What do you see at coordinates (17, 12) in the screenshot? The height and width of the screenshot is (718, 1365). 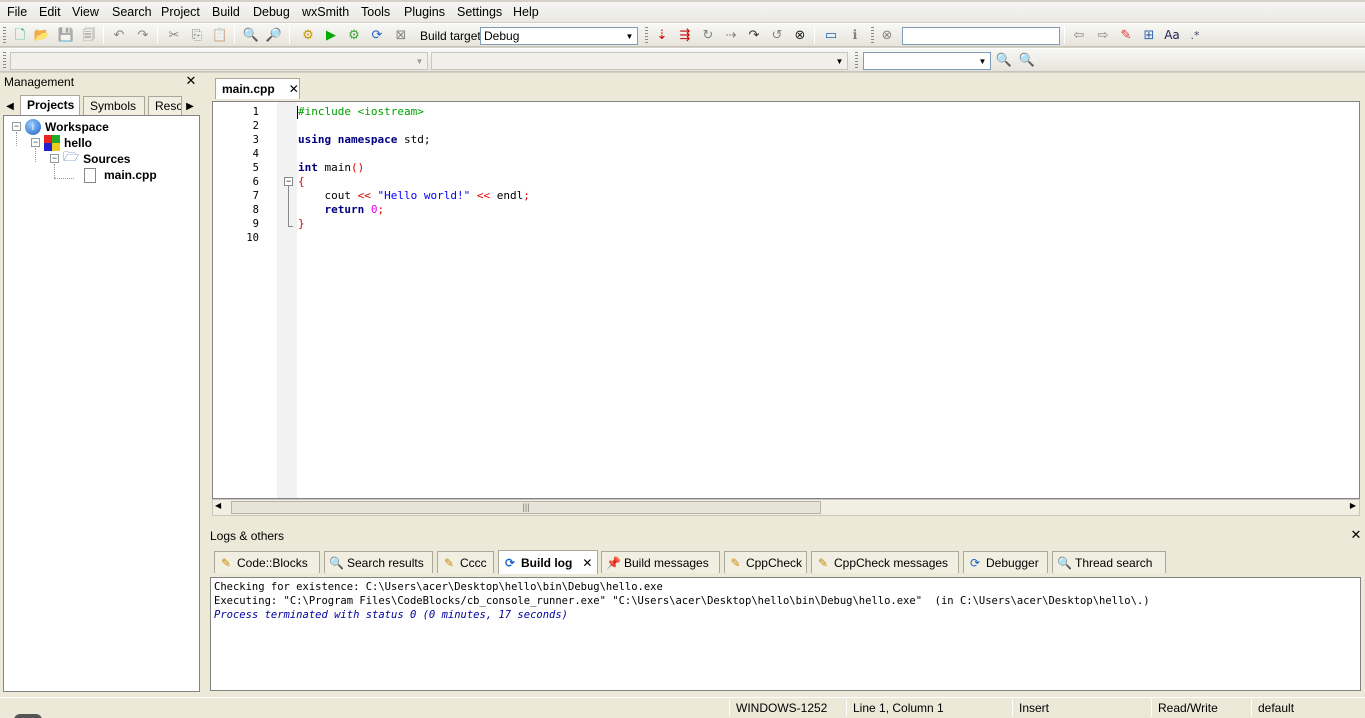 I see `menu-file: File` at bounding box center [17, 12].